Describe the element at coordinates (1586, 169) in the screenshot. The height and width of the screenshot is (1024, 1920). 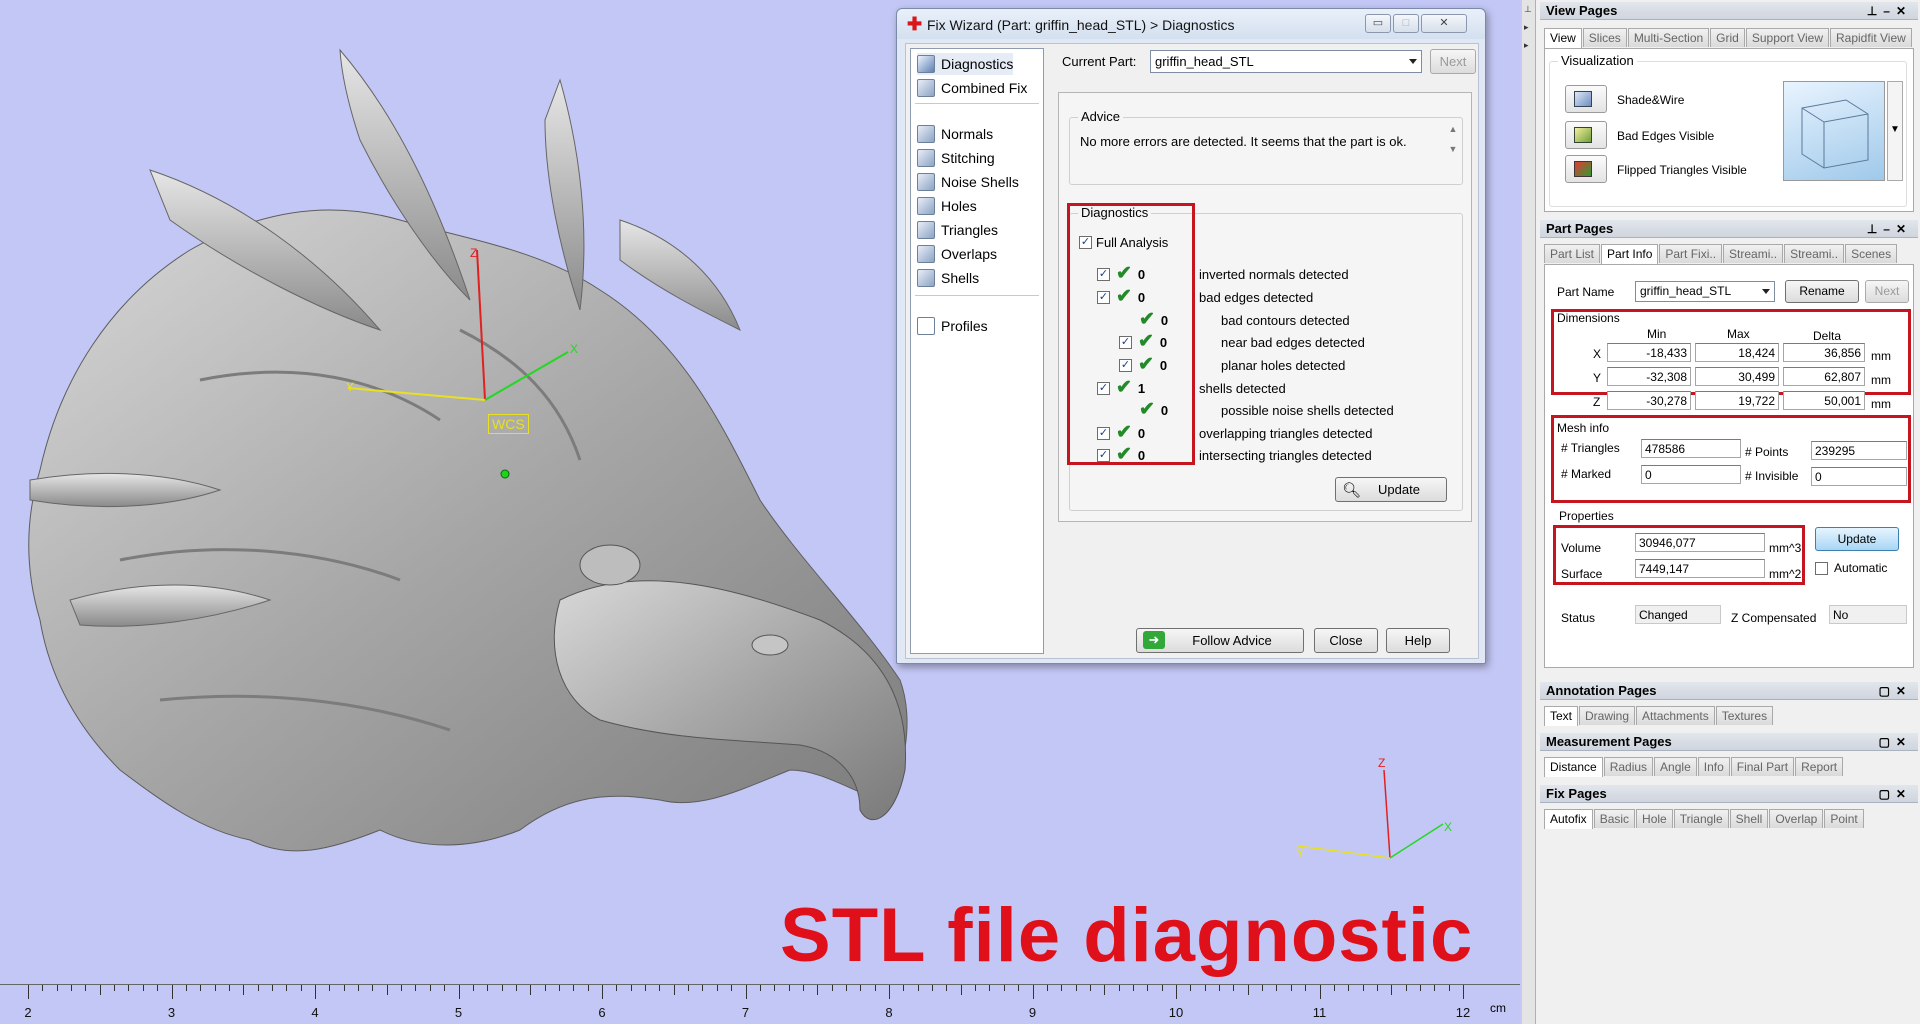
I see `flipped-triangles-button` at that location.